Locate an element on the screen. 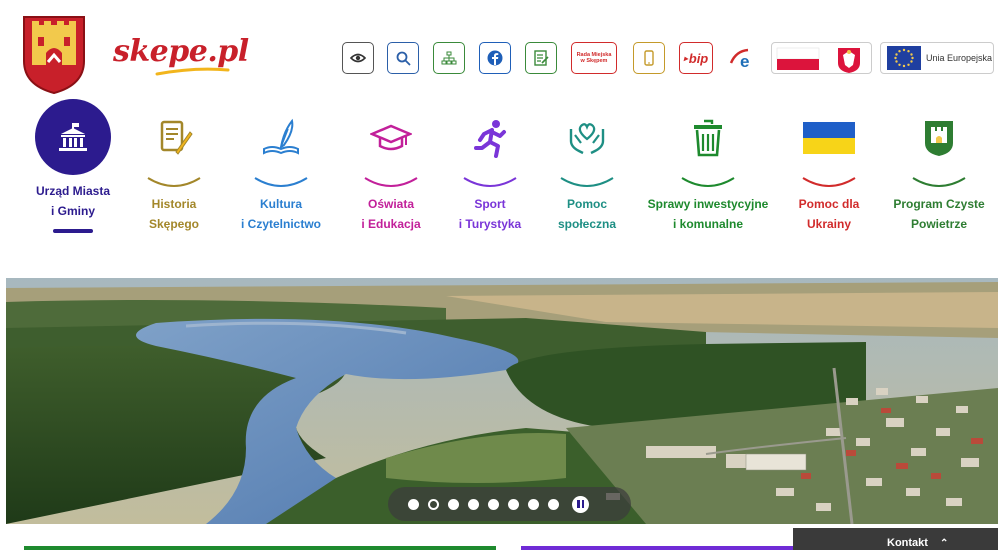  nav-urzad-line1: Urząd Miasta is located at coordinates (73, 191).